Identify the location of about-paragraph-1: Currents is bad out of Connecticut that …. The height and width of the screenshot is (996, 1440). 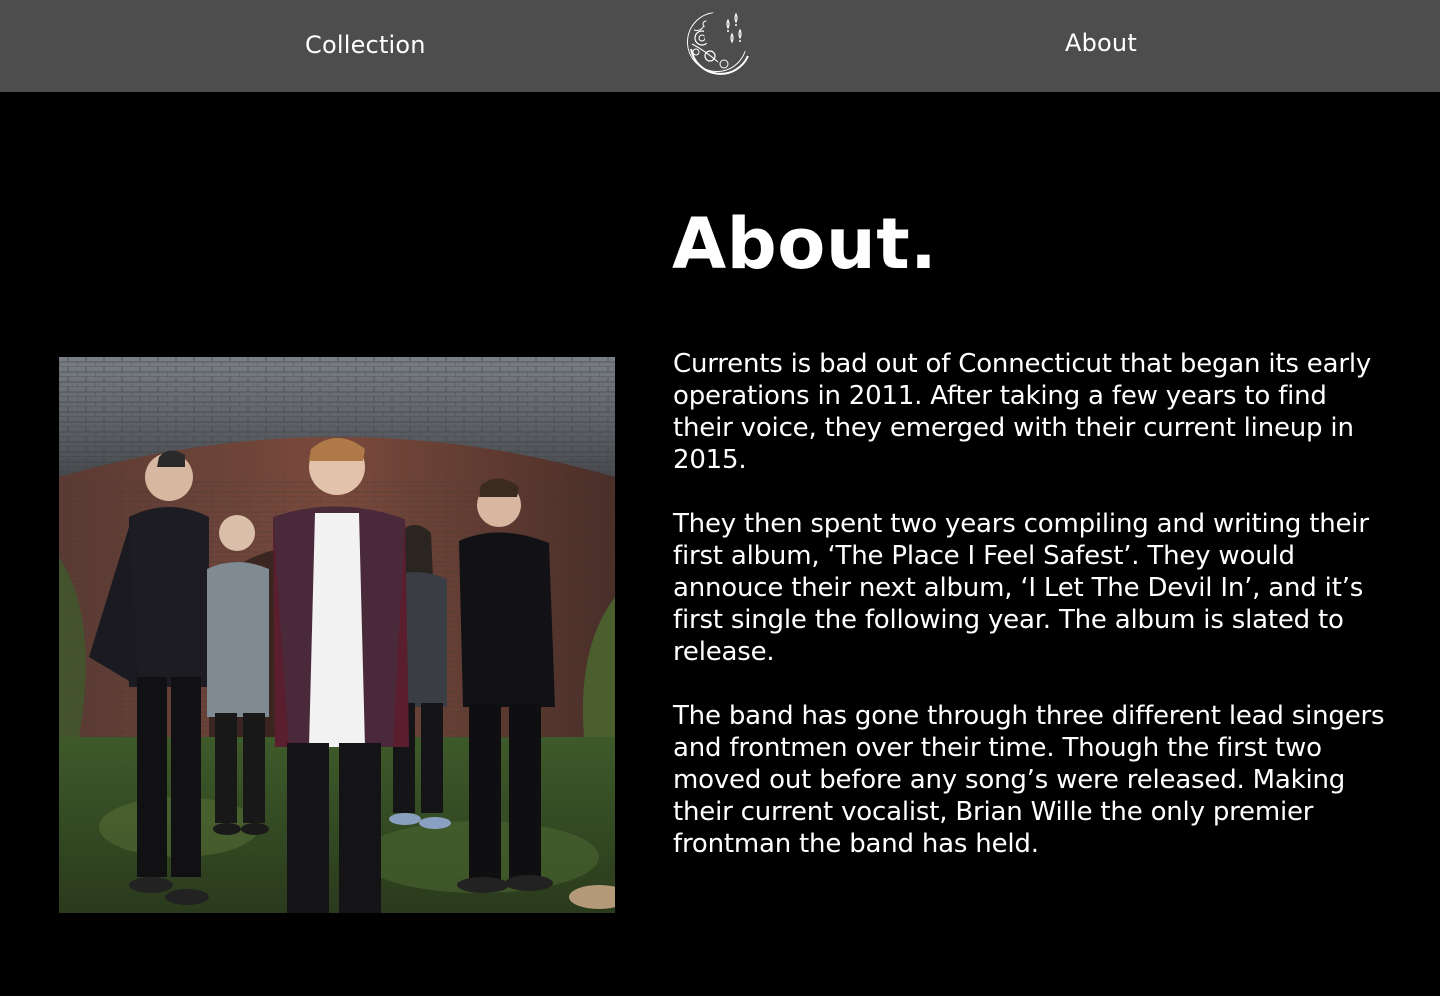
(1022, 412).